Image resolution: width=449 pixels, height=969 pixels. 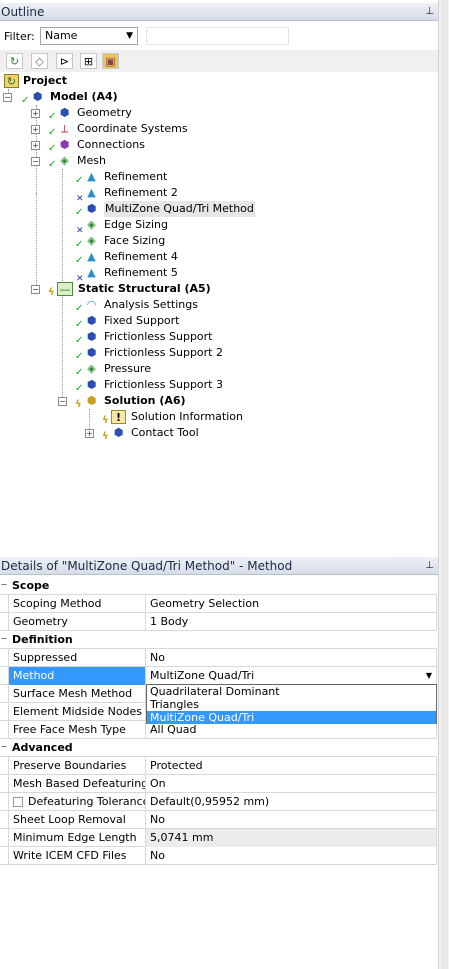 What do you see at coordinates (88, 61) in the screenshot?
I see `expand-all-icon: ⊞` at bounding box center [88, 61].